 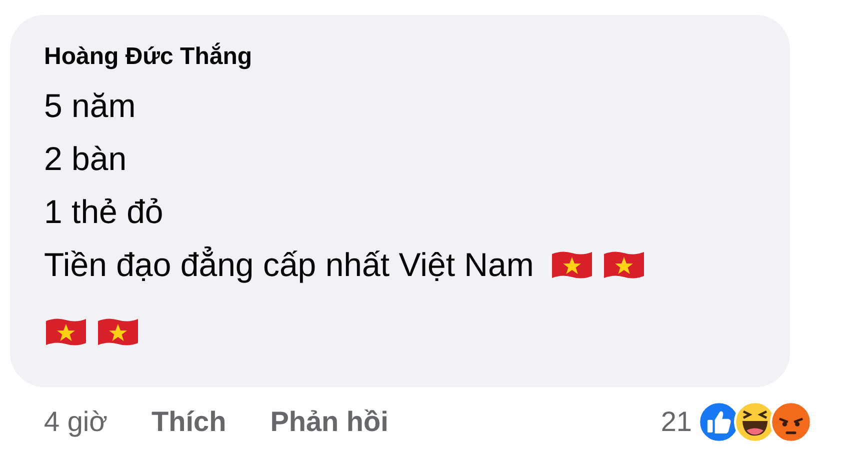 I want to click on timestamp: 4 giờ, so click(x=76, y=422).